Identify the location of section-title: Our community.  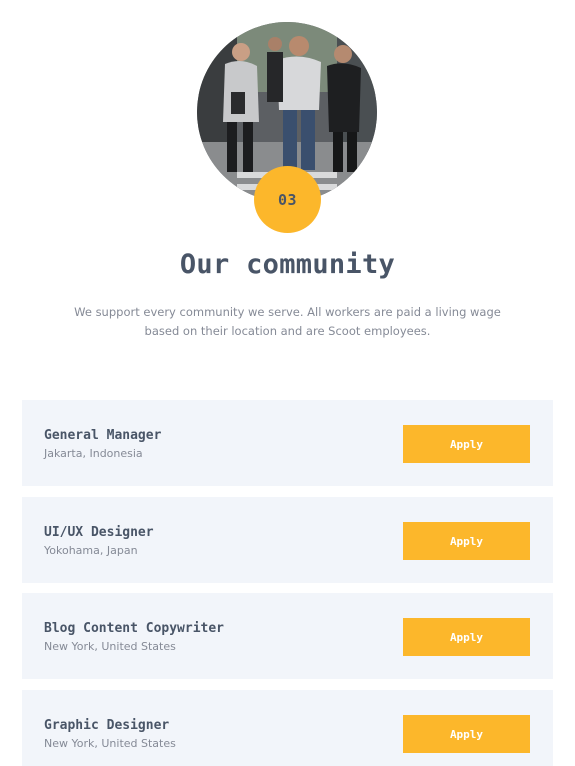
(287, 264).